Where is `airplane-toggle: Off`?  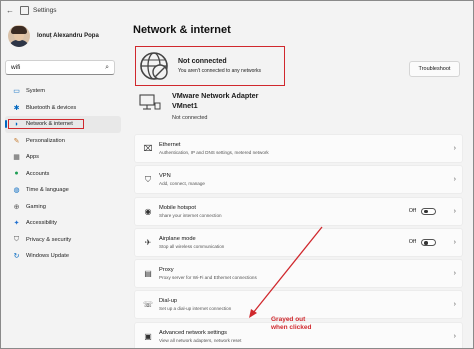 airplane-toggle: Off is located at coordinates (422, 242).